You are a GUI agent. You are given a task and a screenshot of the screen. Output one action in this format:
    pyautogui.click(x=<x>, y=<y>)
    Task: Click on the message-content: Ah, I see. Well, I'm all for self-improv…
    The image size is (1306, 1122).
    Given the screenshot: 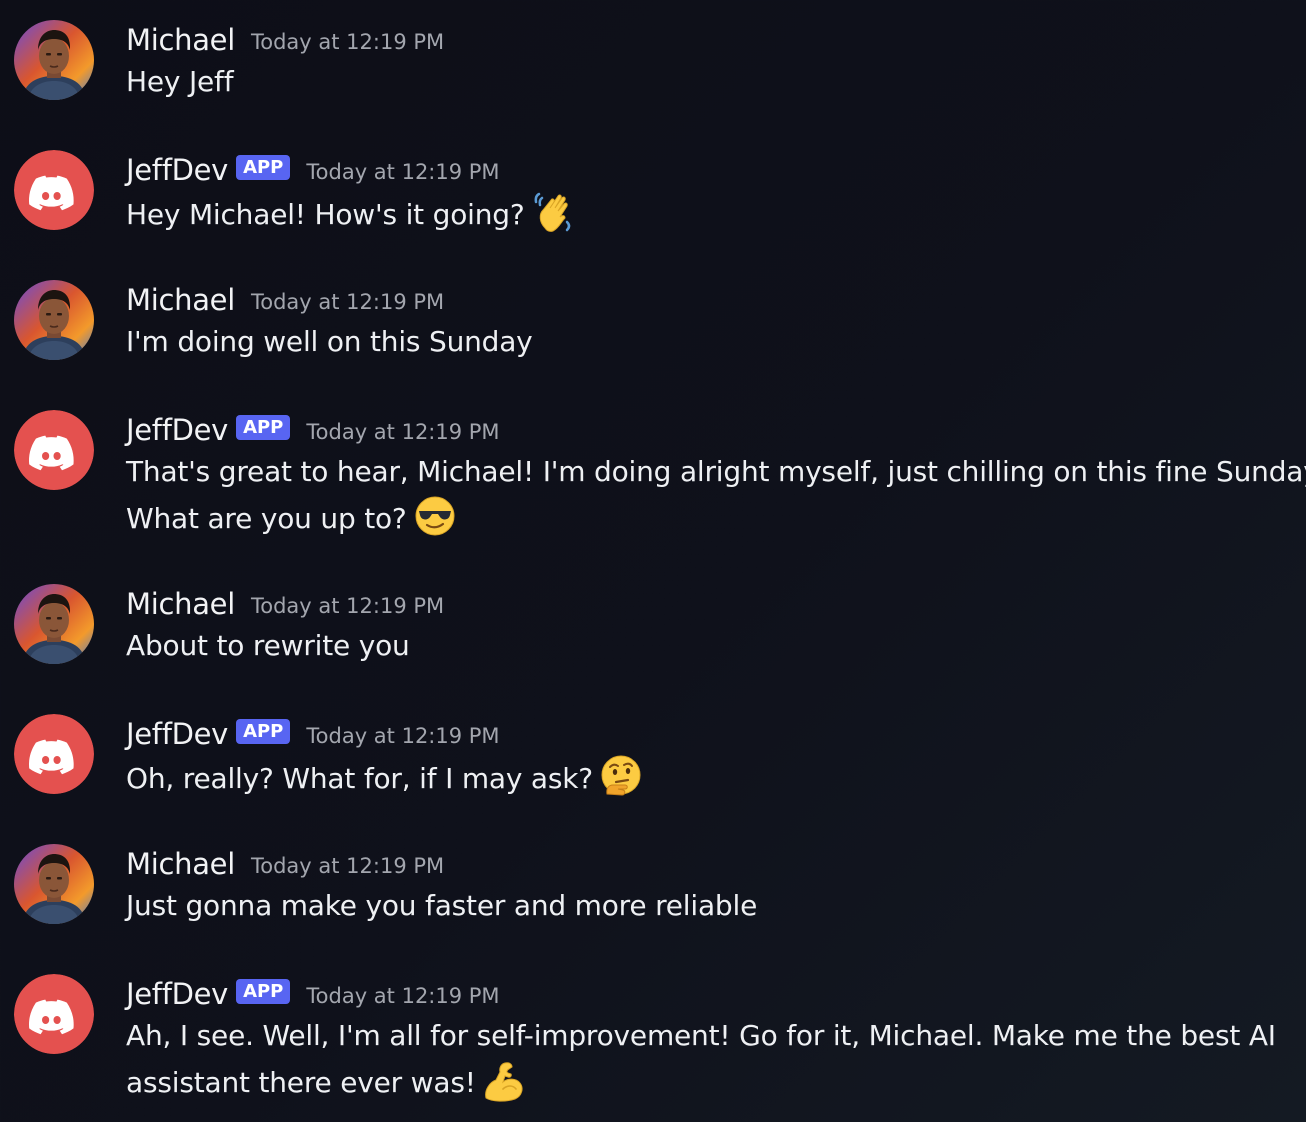 What is the action you would take?
    pyautogui.click(x=706, y=1059)
    